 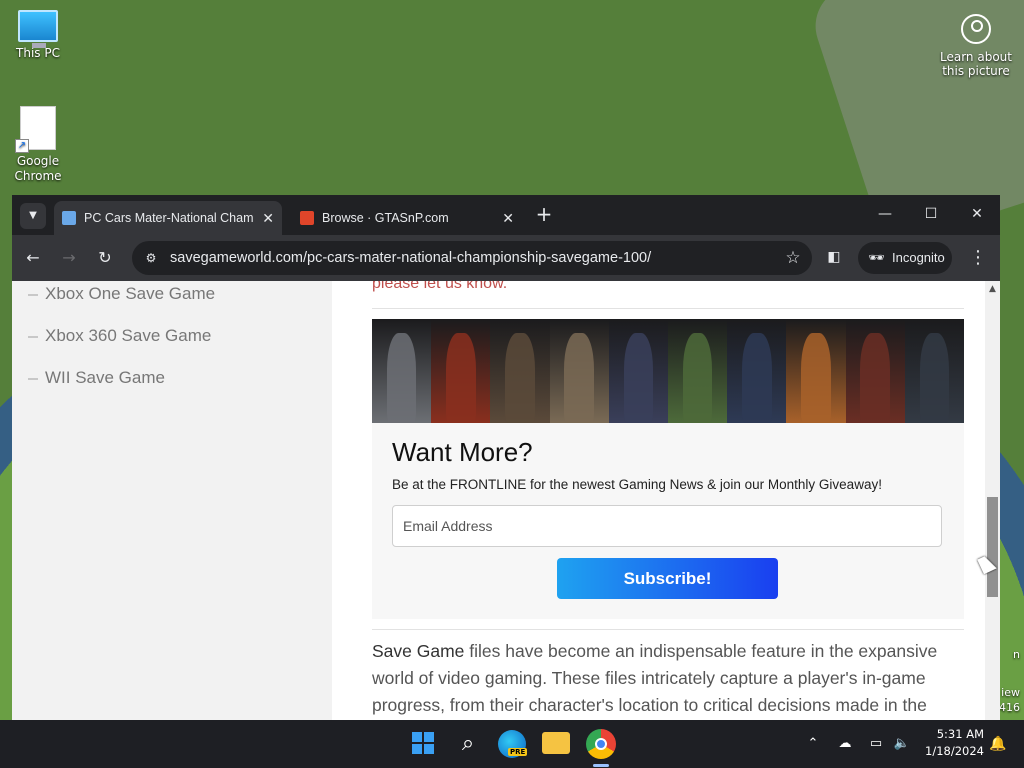 I want to click on new-tab-button: +, so click(x=544, y=215).